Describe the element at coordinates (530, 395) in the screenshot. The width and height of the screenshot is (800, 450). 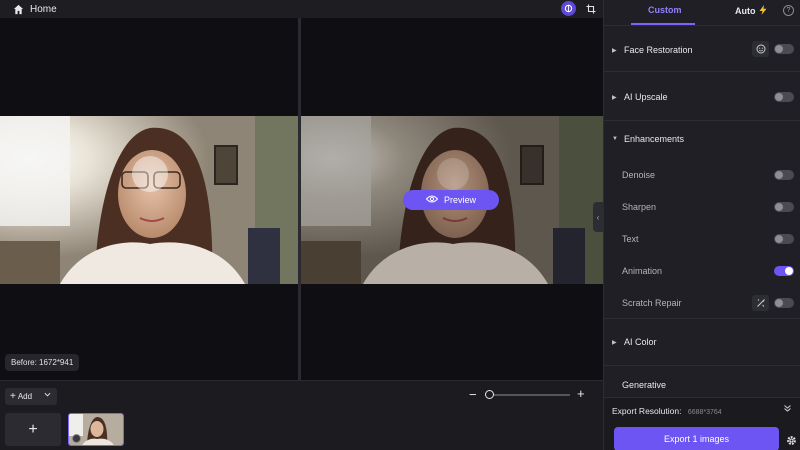
I see `zoom-slider` at that location.